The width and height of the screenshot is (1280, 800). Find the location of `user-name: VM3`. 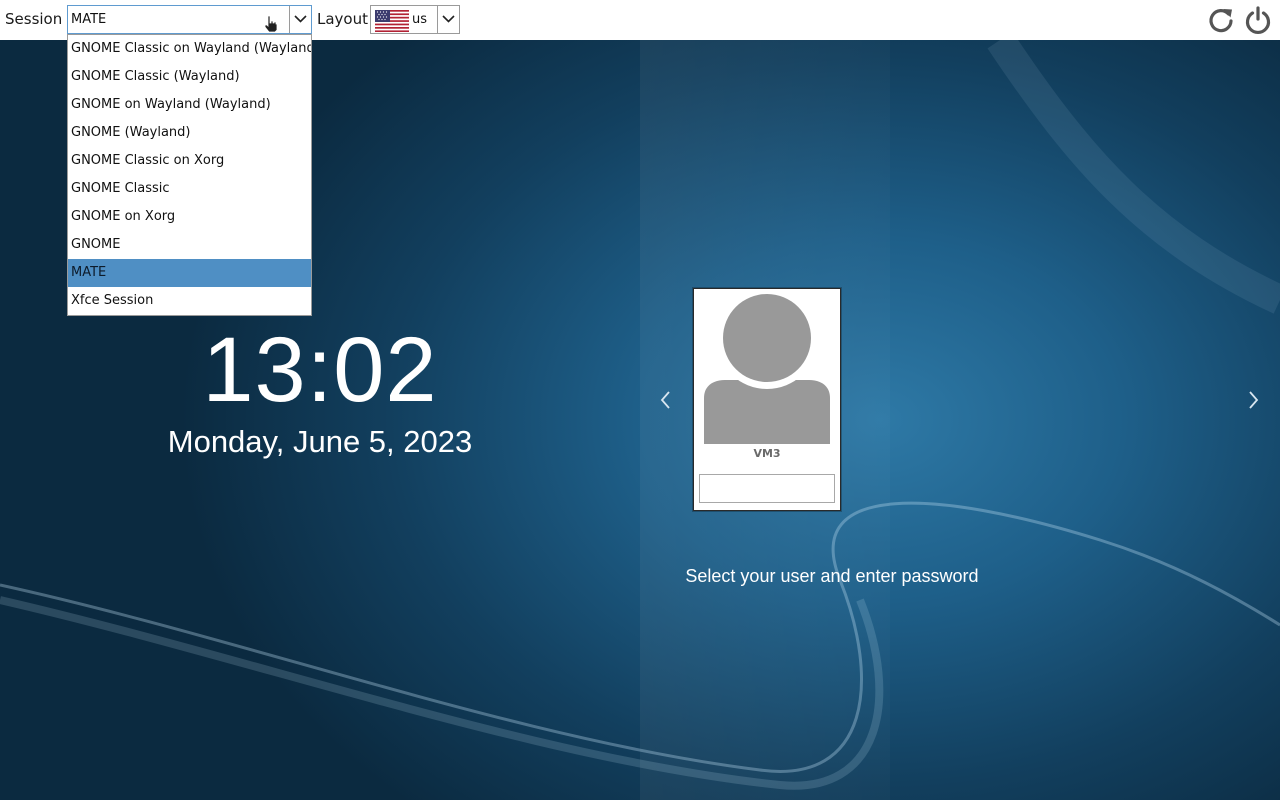

user-name: VM3 is located at coordinates (767, 453).